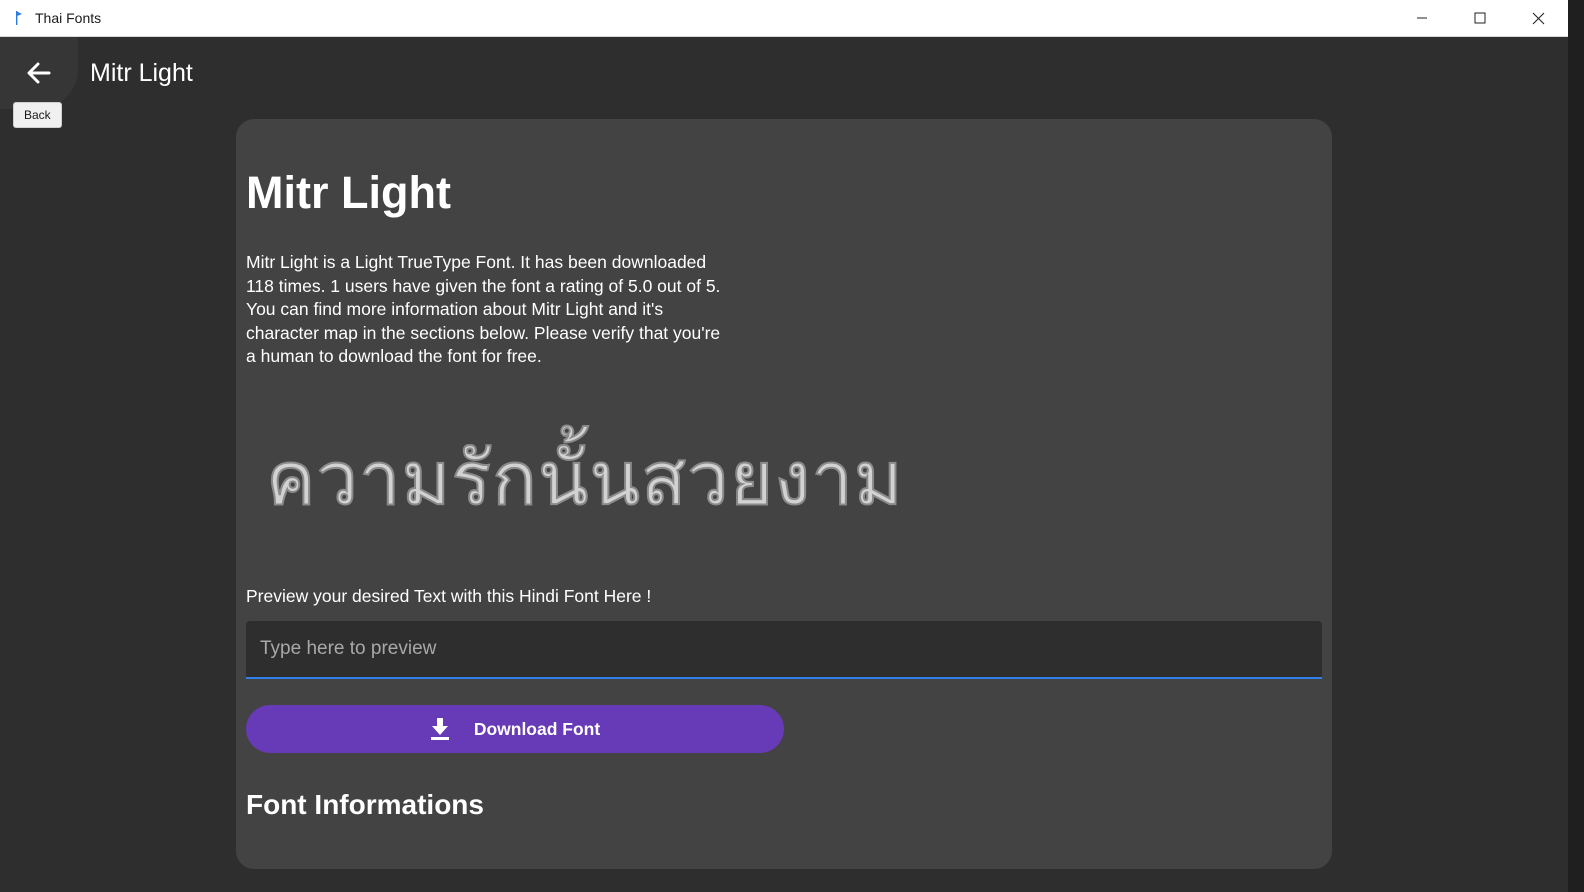  Describe the element at coordinates (439, 729) in the screenshot. I see `download-icon` at that location.